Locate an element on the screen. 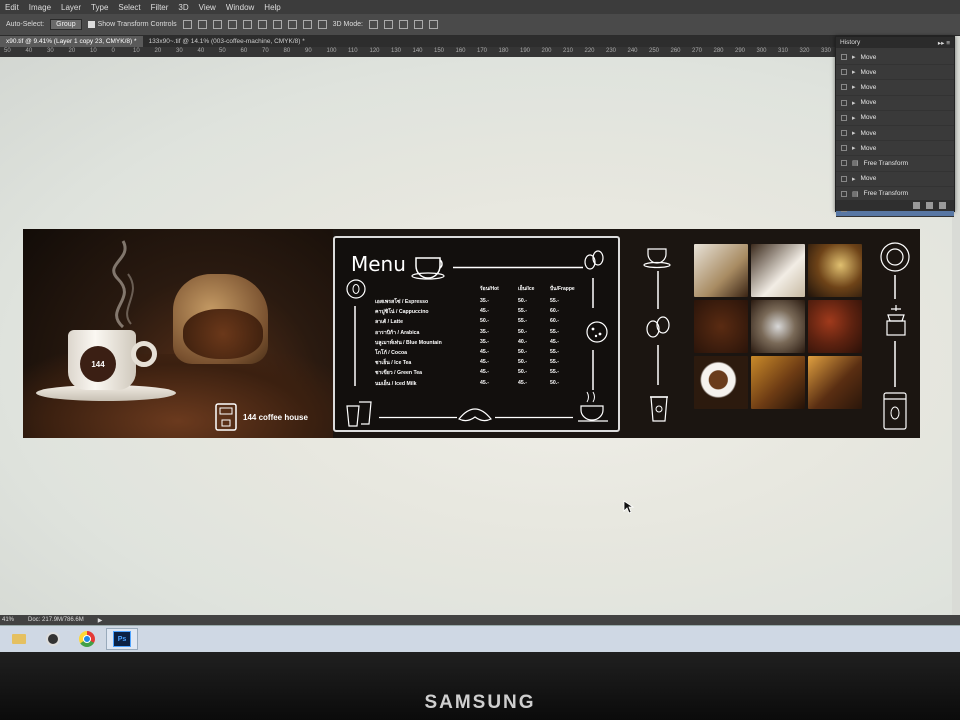 The width and height of the screenshot is (960, 720). distribute-icon is located at coordinates (277, 24).